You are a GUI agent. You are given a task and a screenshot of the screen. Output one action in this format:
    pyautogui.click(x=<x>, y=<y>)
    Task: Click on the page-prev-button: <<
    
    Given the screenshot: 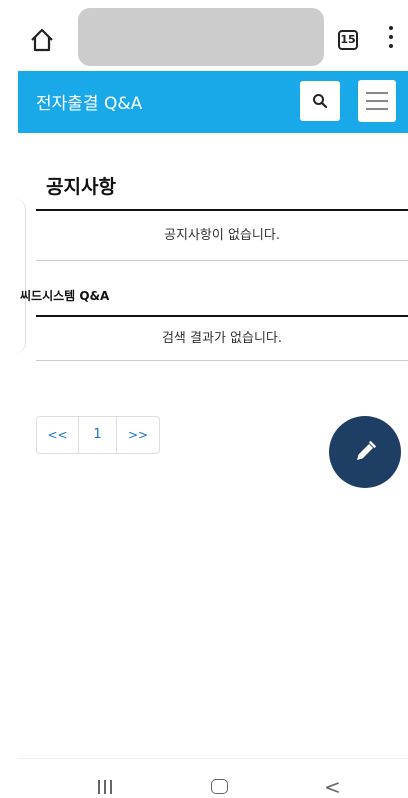 What is the action you would take?
    pyautogui.click(x=58, y=435)
    